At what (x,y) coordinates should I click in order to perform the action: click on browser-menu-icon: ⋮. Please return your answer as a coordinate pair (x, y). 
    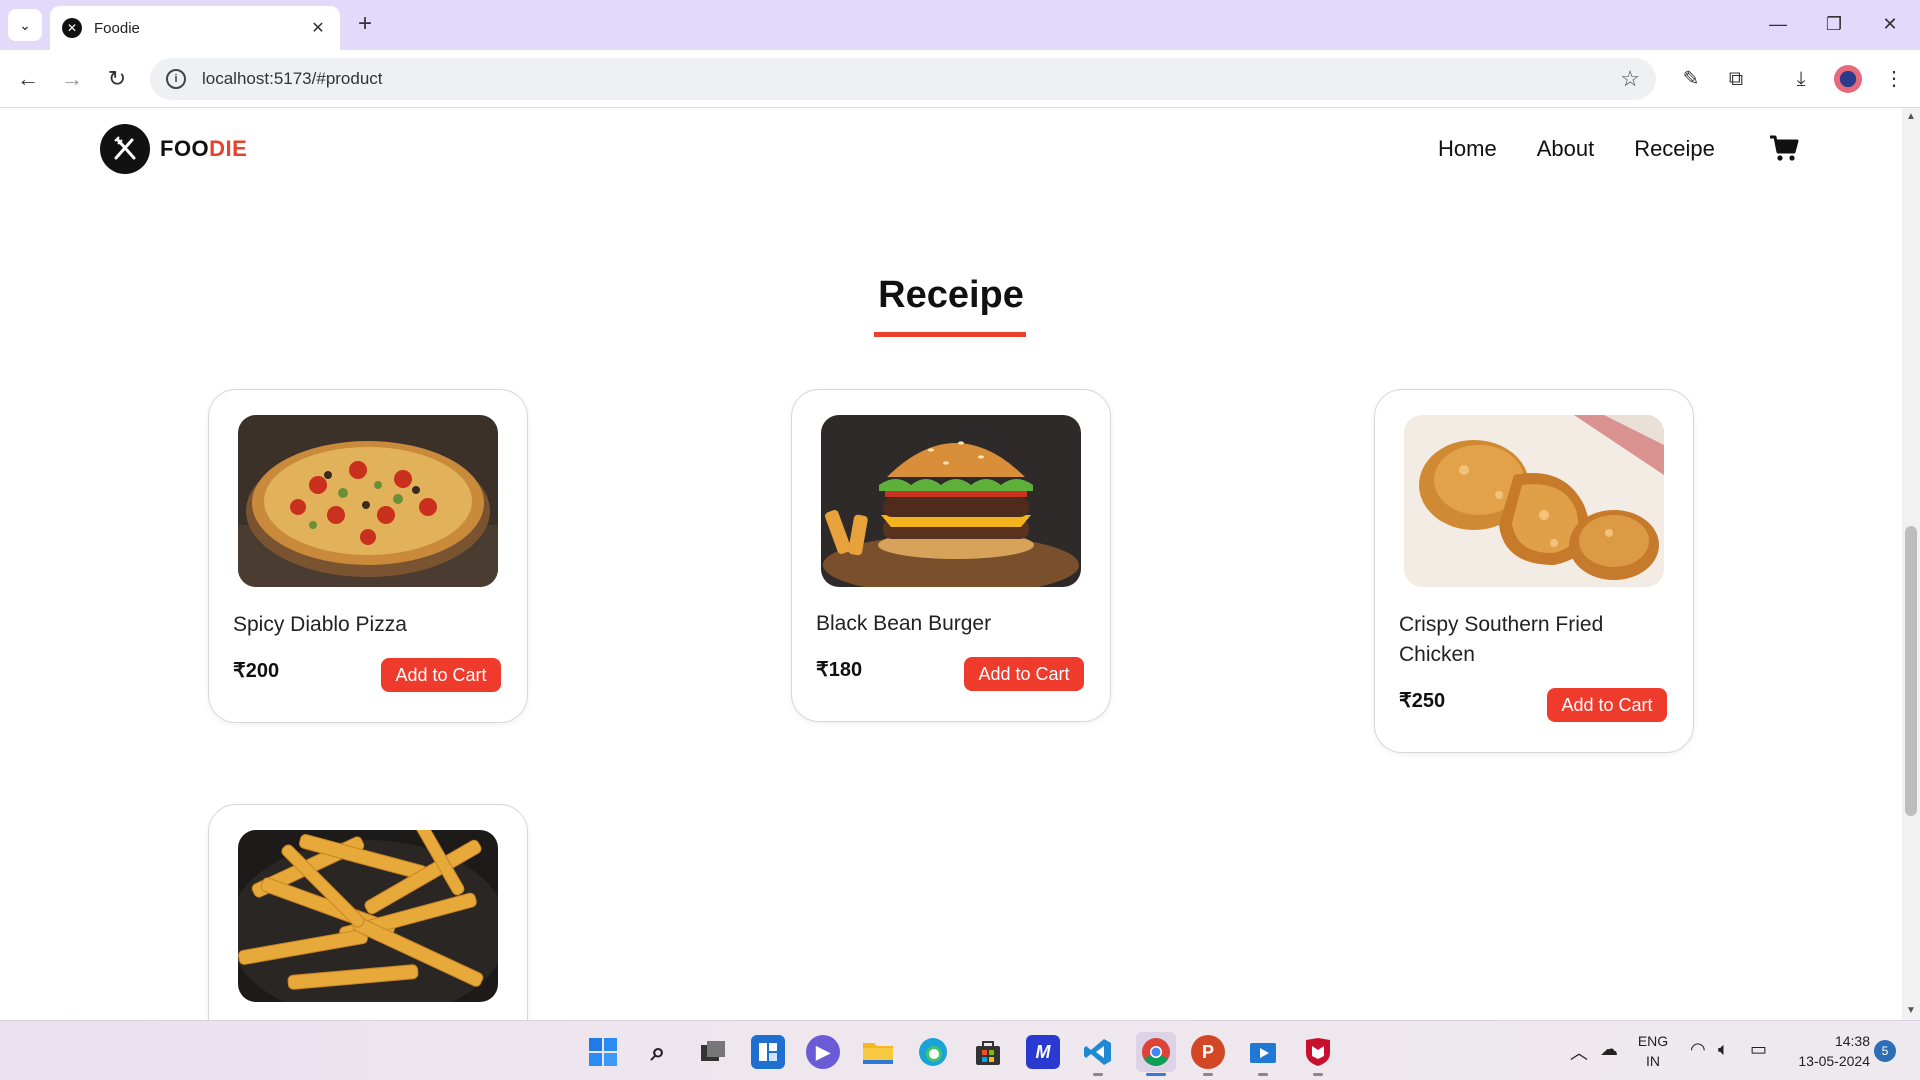
    Looking at the image, I should click on (1894, 79).